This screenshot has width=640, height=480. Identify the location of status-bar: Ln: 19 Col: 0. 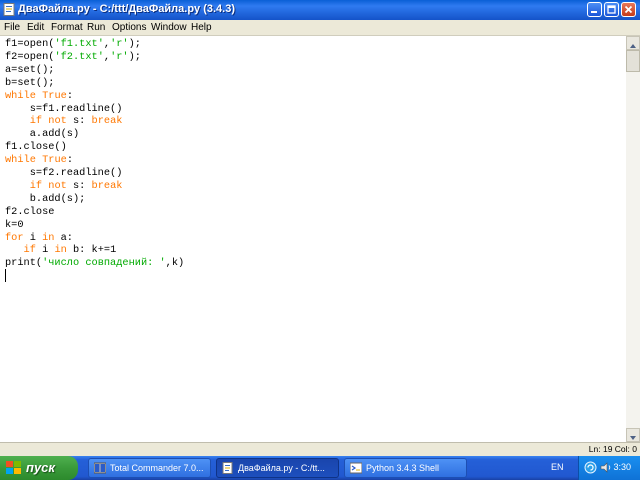
(320, 449).